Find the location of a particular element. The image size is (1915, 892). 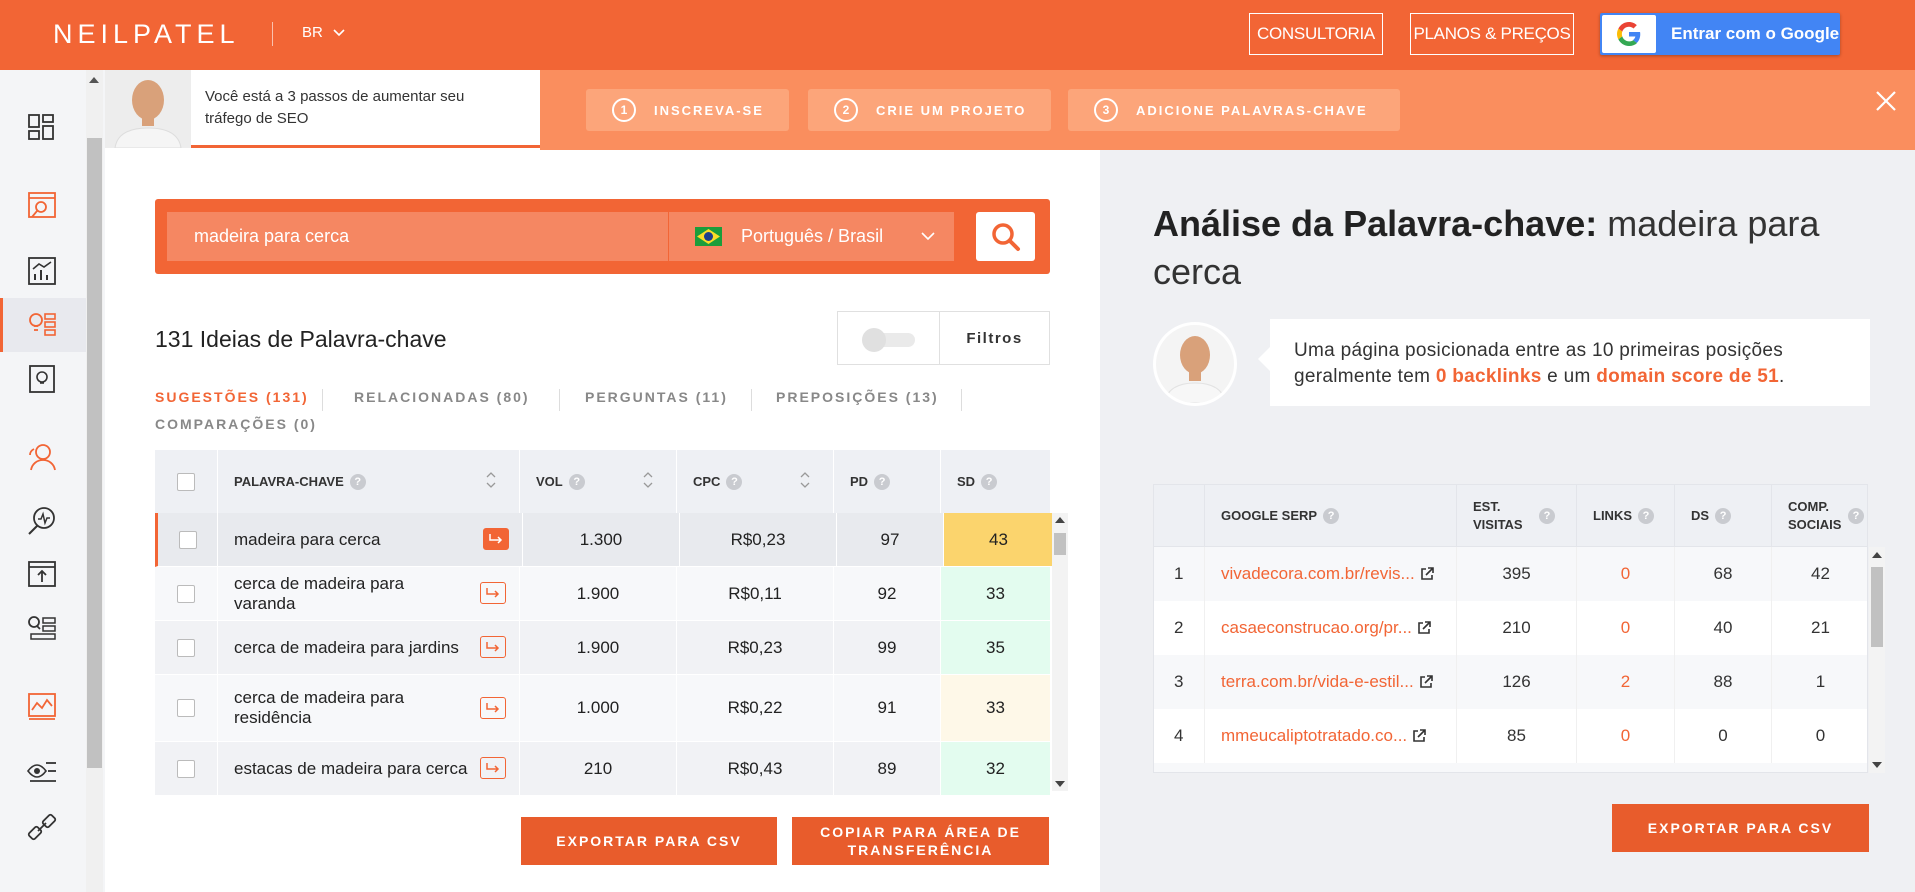

step-crie-projeto: 2 CRIE UM PROJETO is located at coordinates (929, 110).